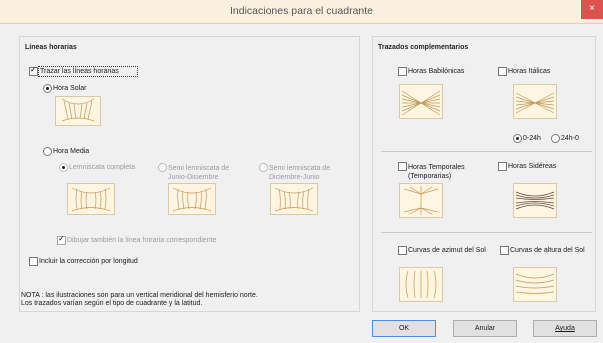 This screenshot has height=343, width=603. I want to click on temporal-hours-label: Horas Temporales (Temporarias), so click(448, 172).